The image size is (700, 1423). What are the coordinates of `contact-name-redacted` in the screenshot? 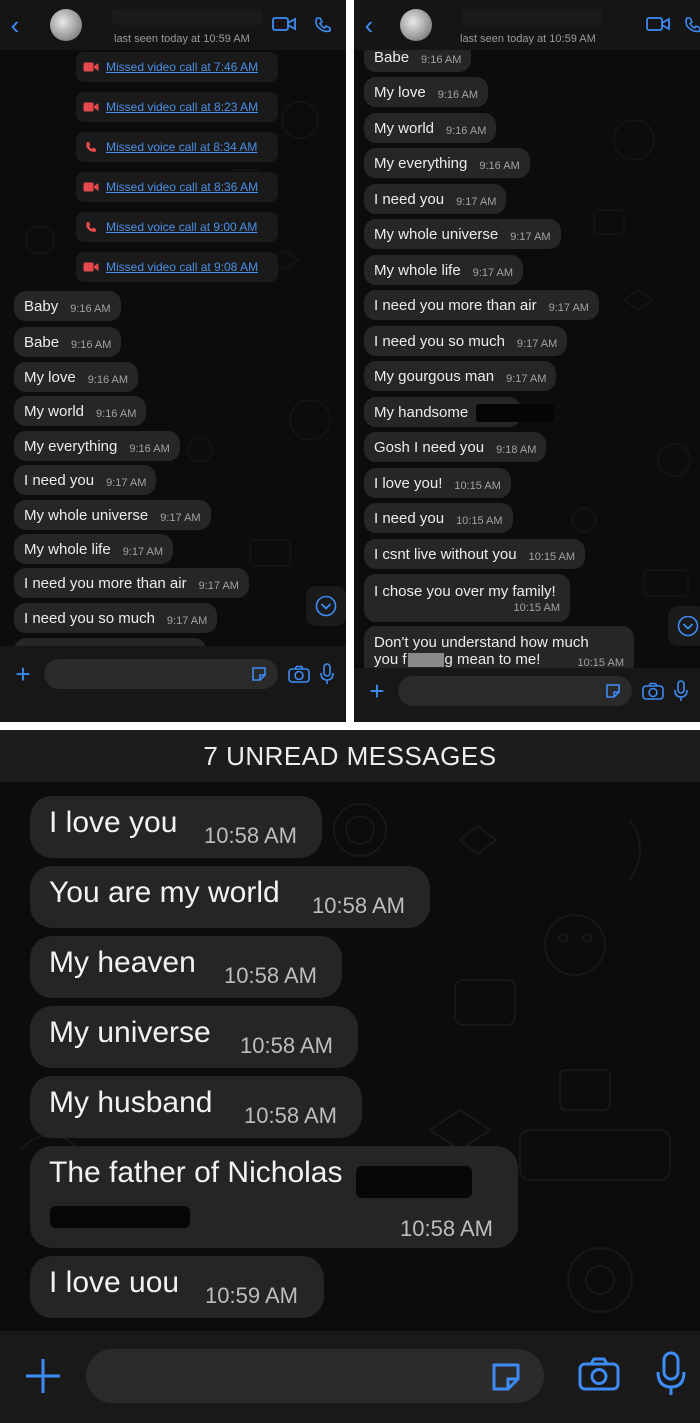 It's located at (187, 17).